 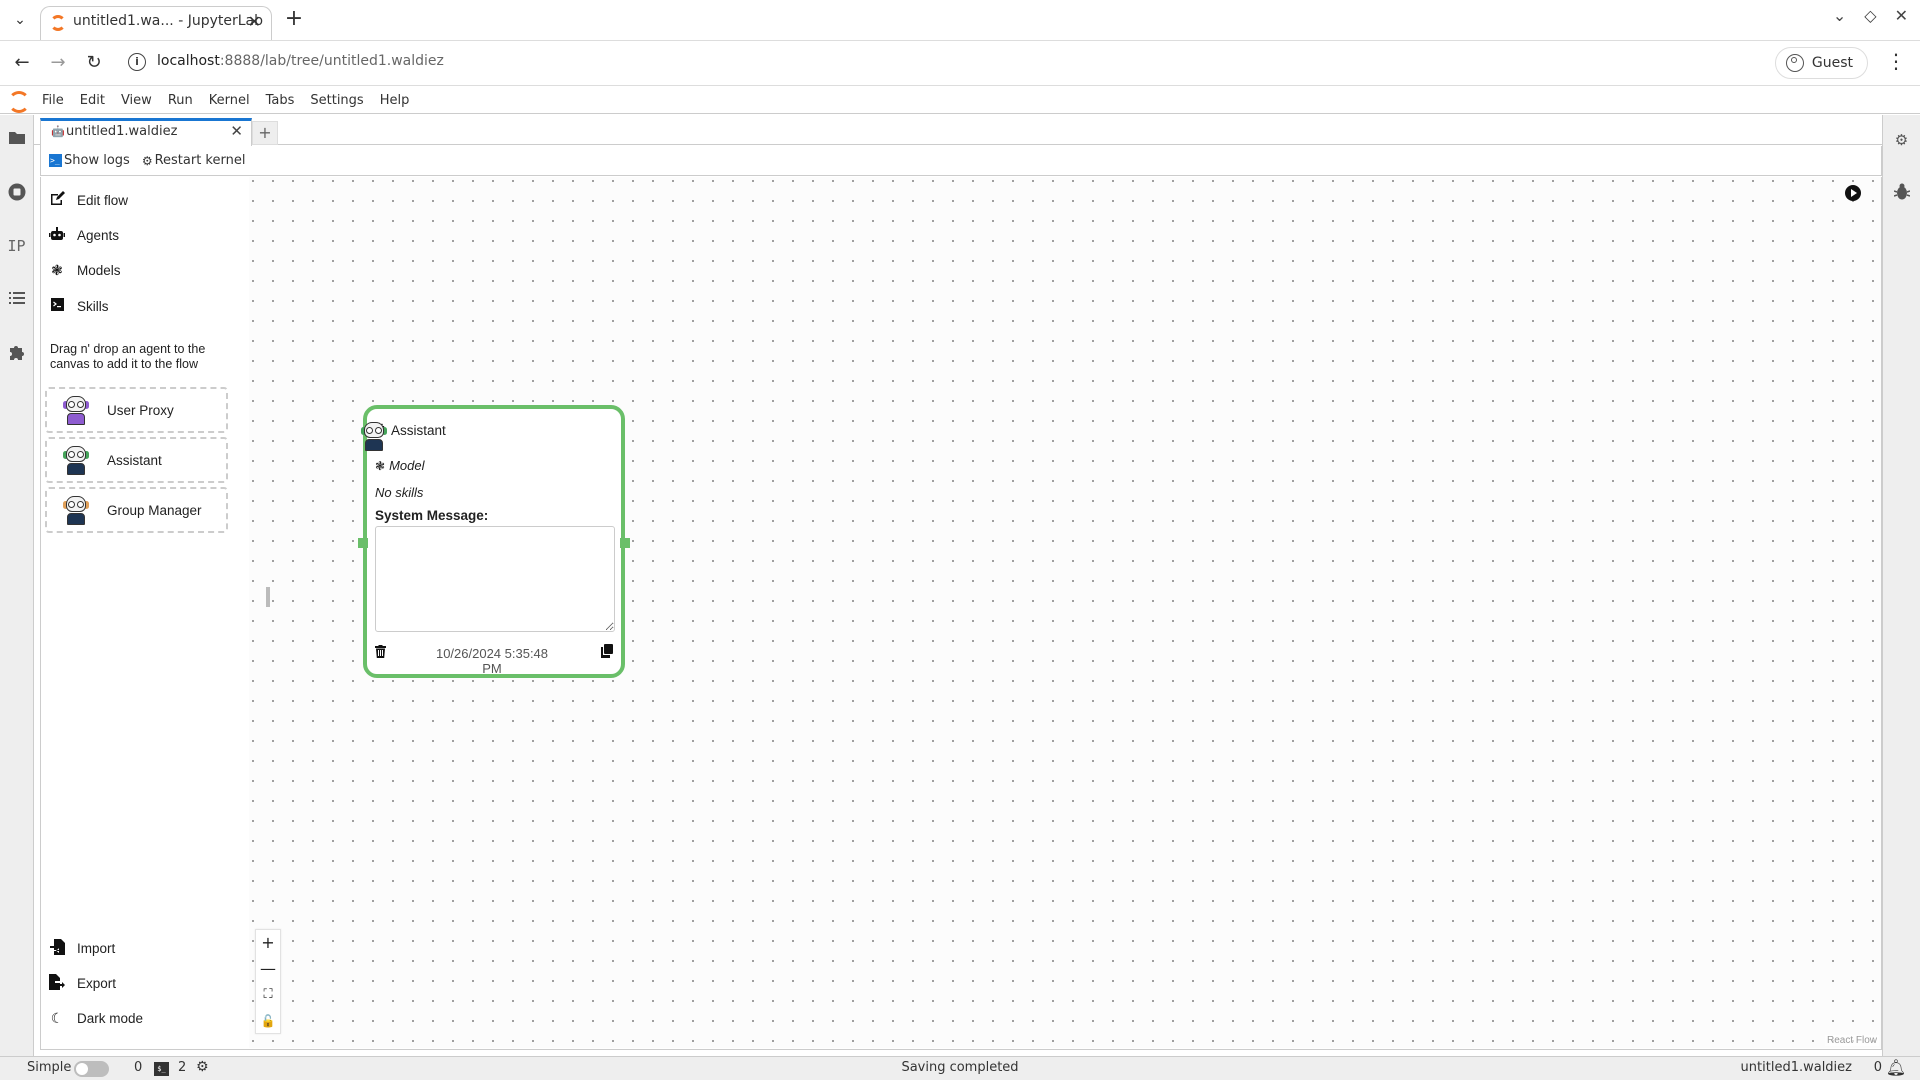 What do you see at coordinates (140, 410) in the screenshot?
I see `agent-card-label: User Proxy` at bounding box center [140, 410].